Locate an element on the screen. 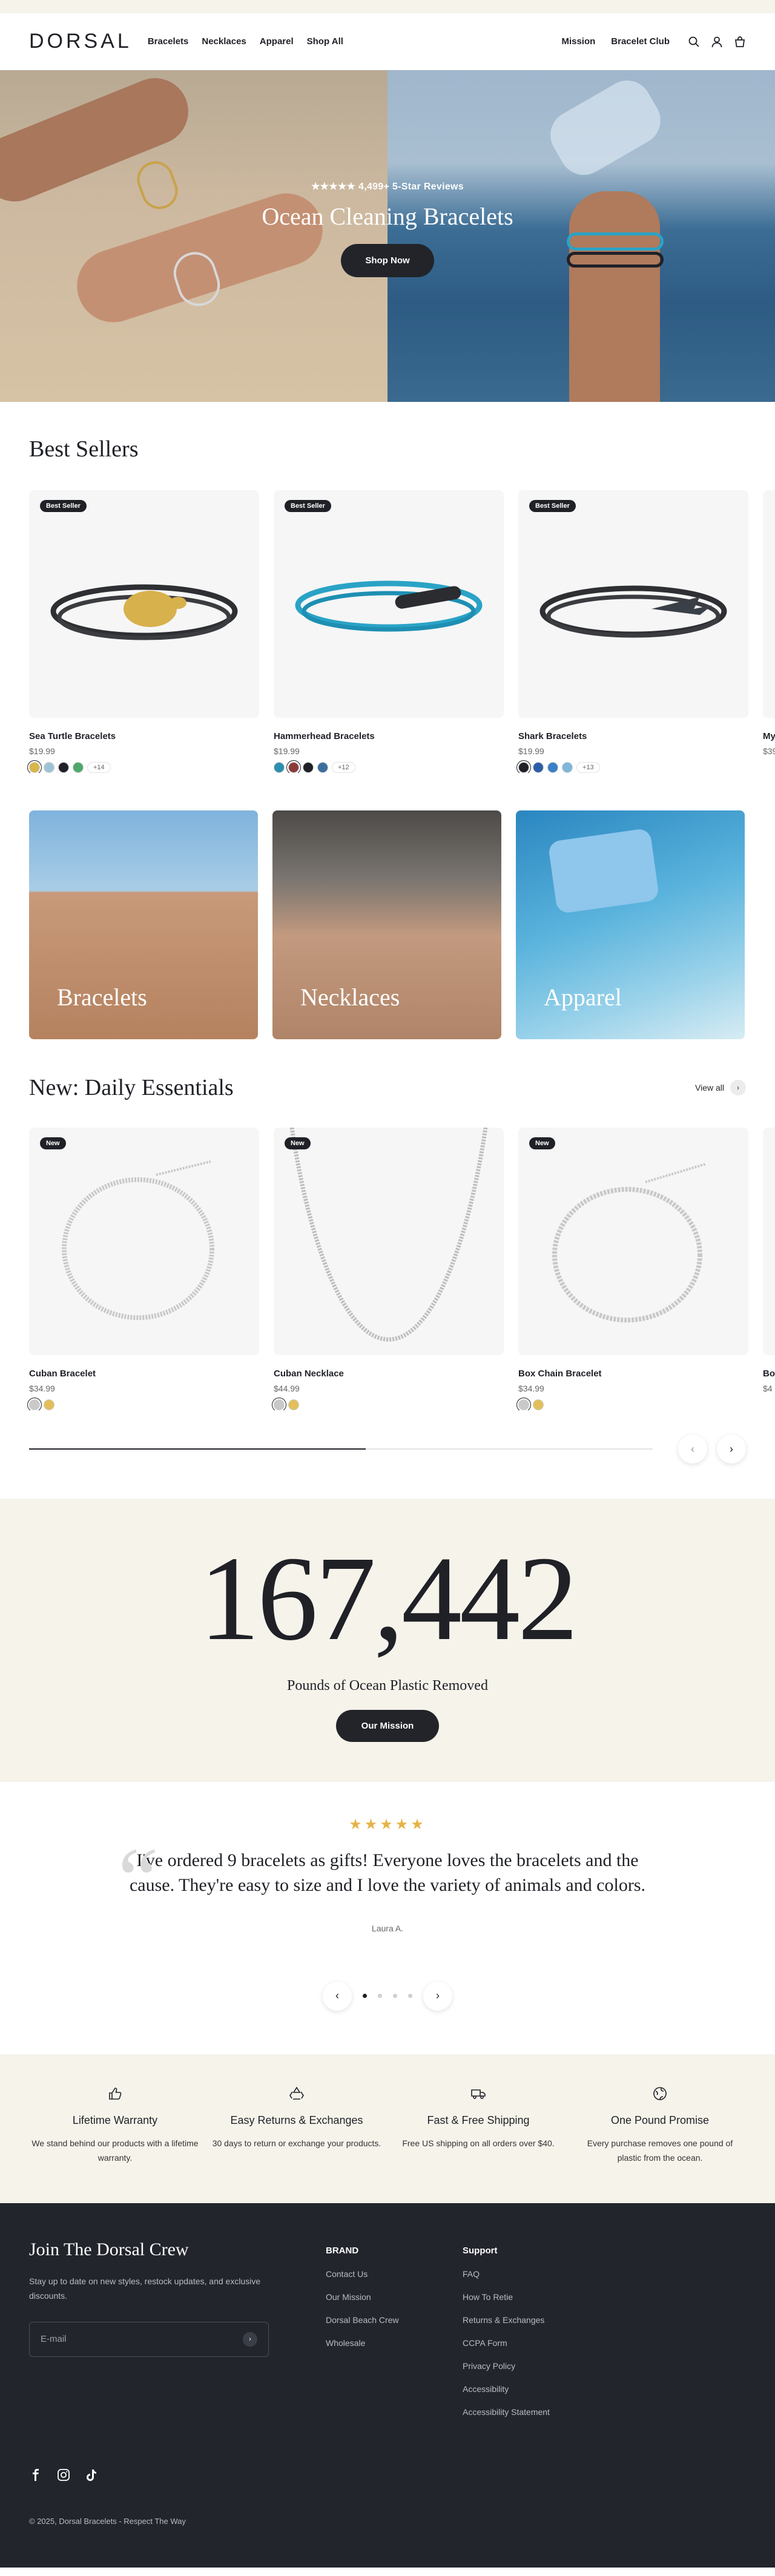 This screenshot has height=2576, width=775. footer-link: Wholesale is located at coordinates (394, 2343).